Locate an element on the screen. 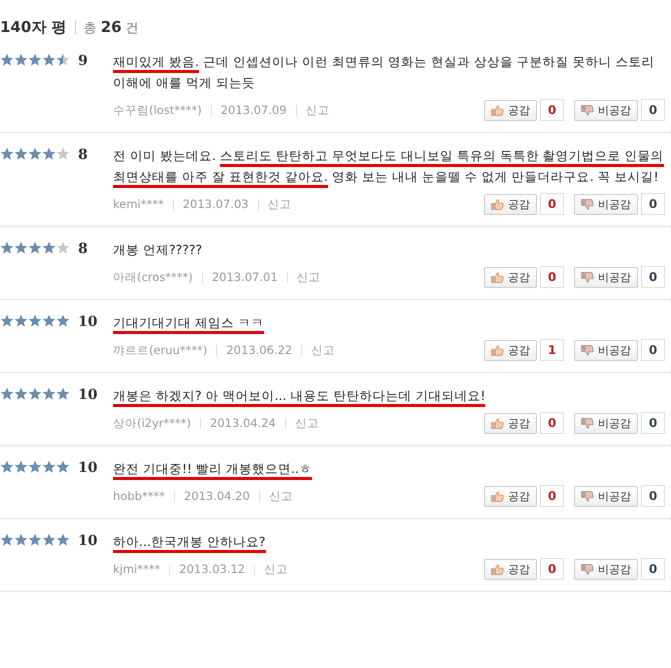 The height and width of the screenshot is (668, 671). comment-text: 개봉 언제????? is located at coordinates (158, 250).